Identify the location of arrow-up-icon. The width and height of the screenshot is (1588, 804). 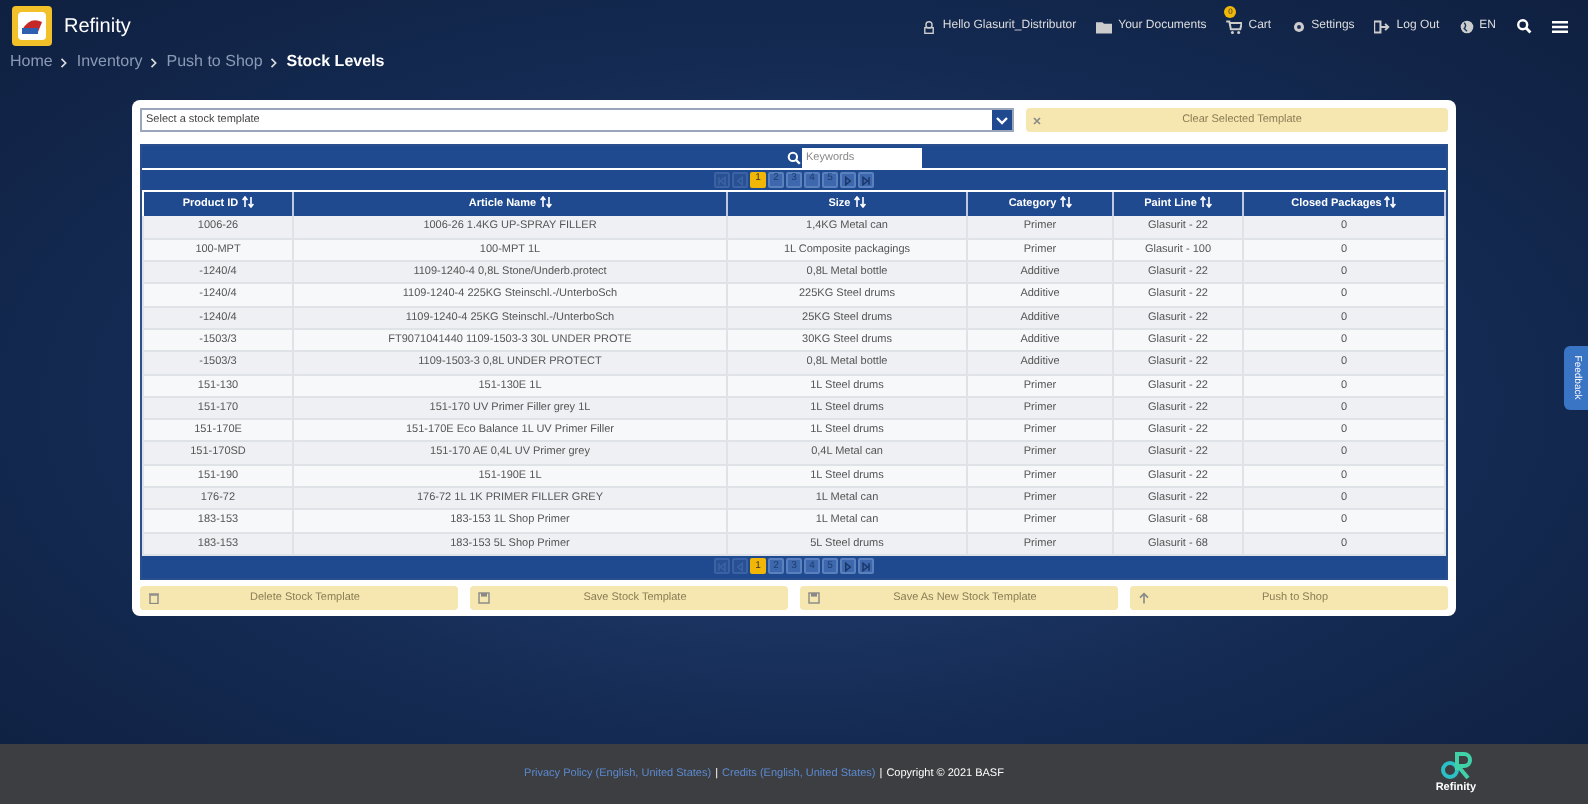
(1144, 597).